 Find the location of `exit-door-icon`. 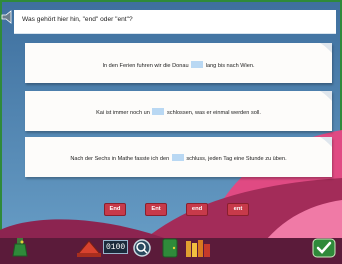

exit-door-icon is located at coordinates (170, 248).